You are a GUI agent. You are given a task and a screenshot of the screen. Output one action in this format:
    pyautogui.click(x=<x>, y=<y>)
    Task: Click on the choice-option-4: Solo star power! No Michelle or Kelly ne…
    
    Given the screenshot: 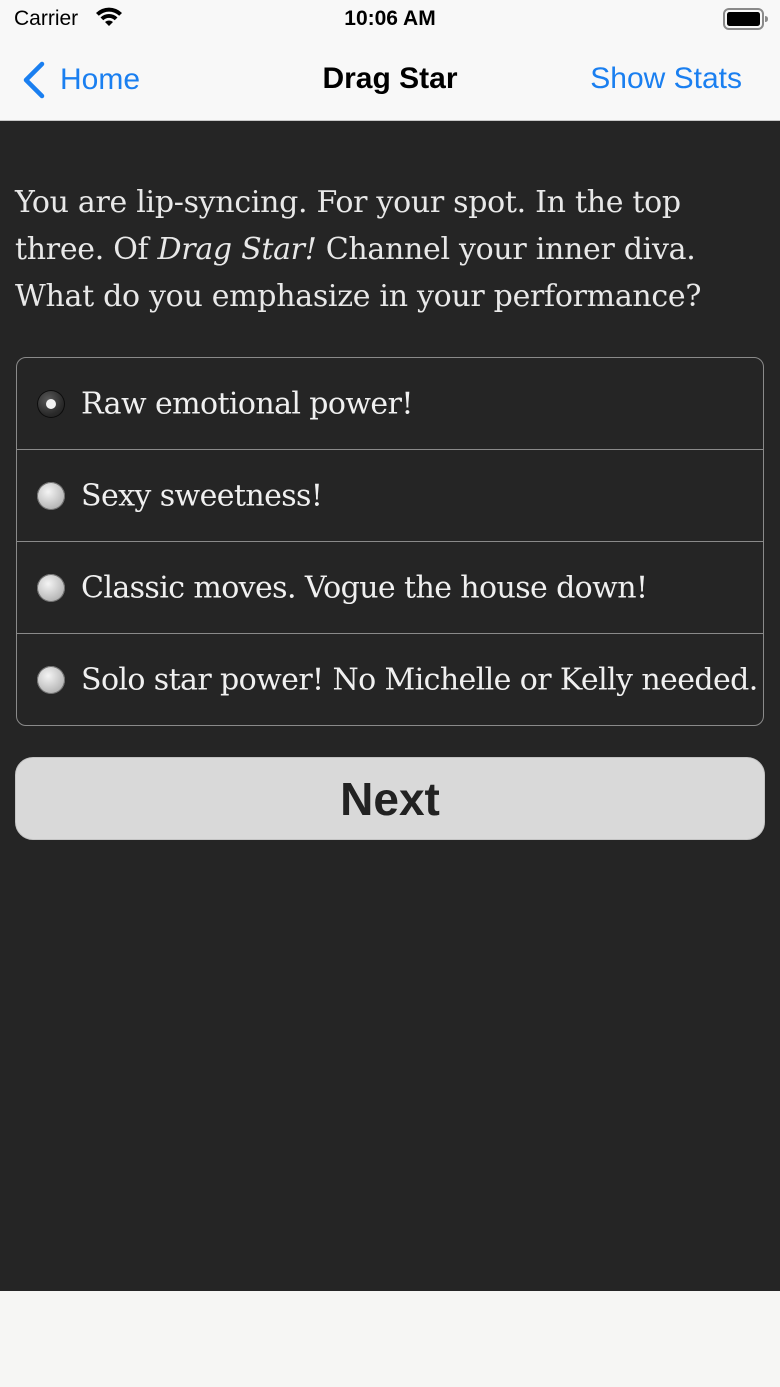 What is the action you would take?
    pyautogui.click(x=390, y=679)
    